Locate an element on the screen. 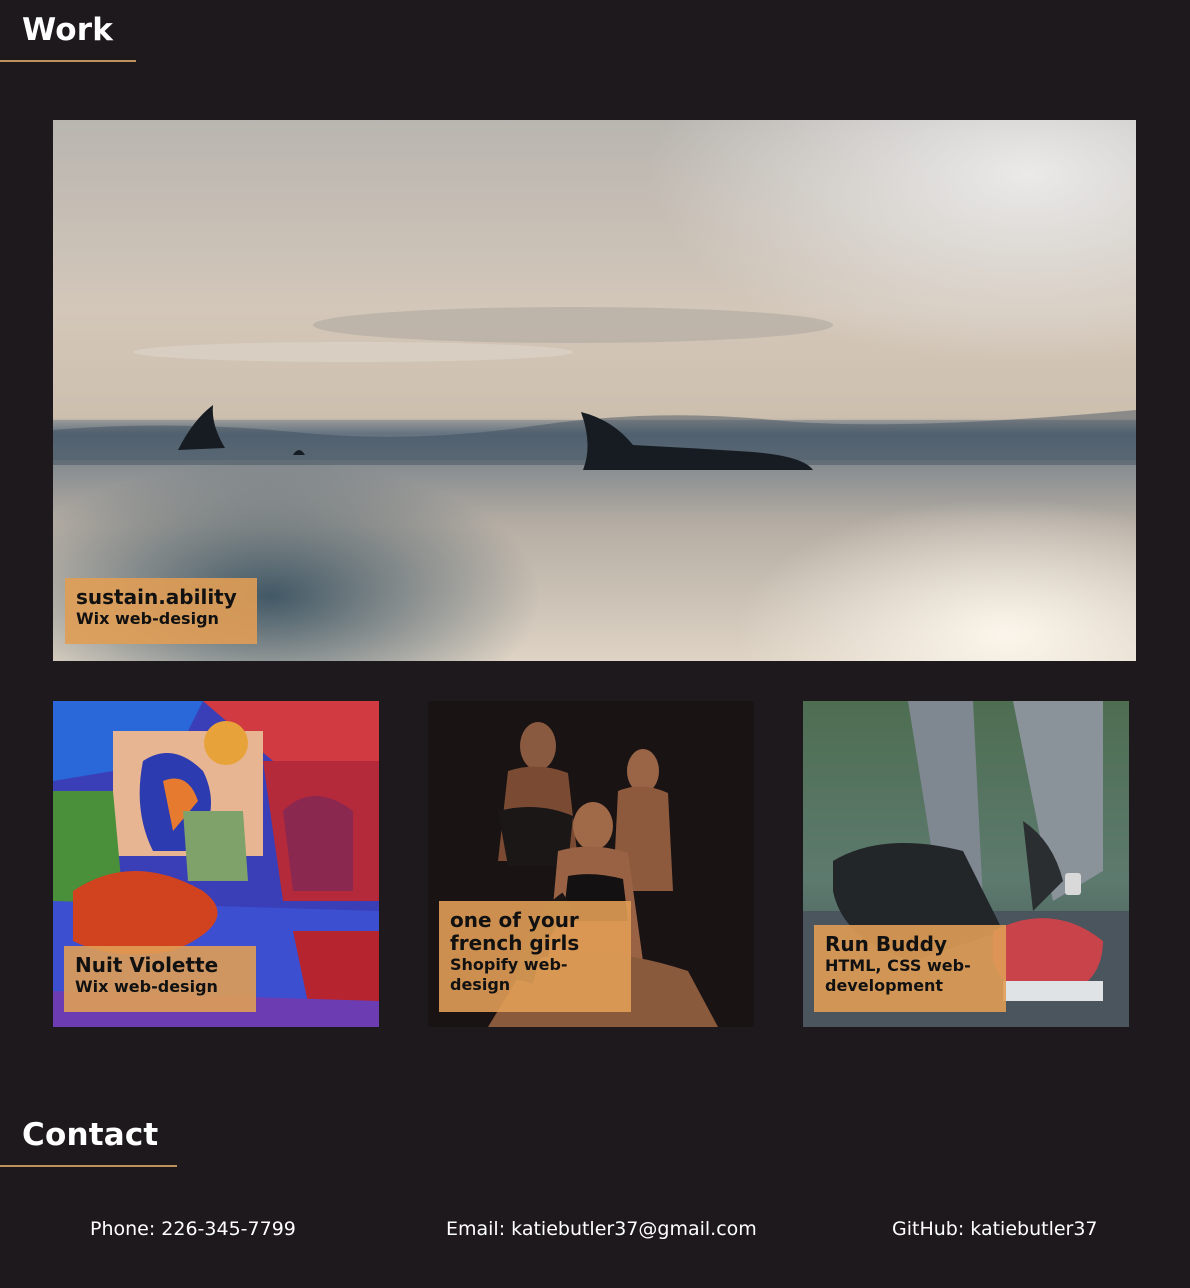  project-caption: Run Buddy HTML, CSS web-development is located at coordinates (910, 968).